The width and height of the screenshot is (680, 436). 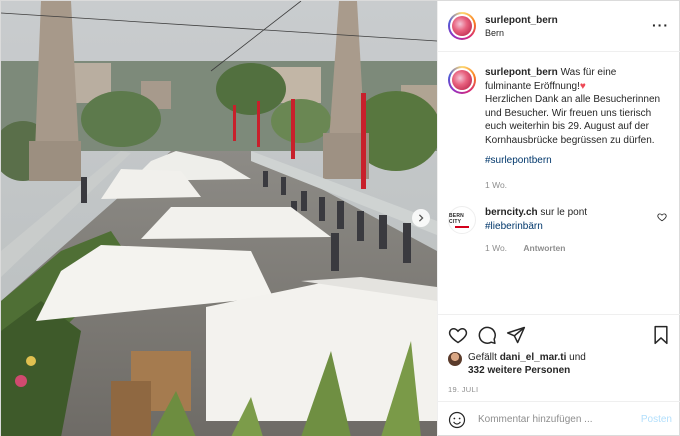 What do you see at coordinates (487, 335) in the screenshot?
I see `comment-icon` at bounding box center [487, 335].